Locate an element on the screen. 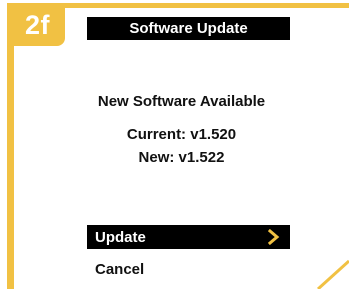 The height and width of the screenshot is (289, 349). screen-title-bar: Software Update is located at coordinates (188, 28).